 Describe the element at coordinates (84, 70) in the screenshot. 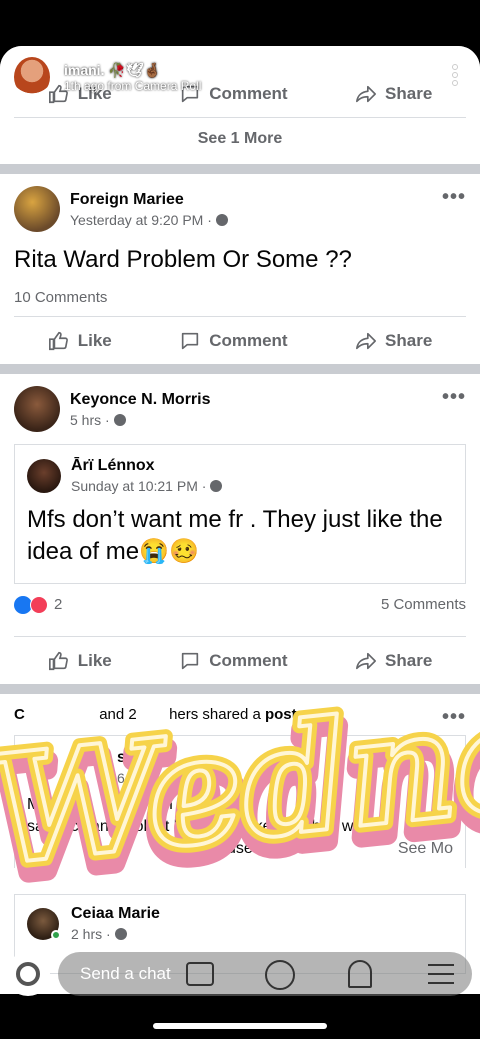

I see `story-username: imani.` at that location.